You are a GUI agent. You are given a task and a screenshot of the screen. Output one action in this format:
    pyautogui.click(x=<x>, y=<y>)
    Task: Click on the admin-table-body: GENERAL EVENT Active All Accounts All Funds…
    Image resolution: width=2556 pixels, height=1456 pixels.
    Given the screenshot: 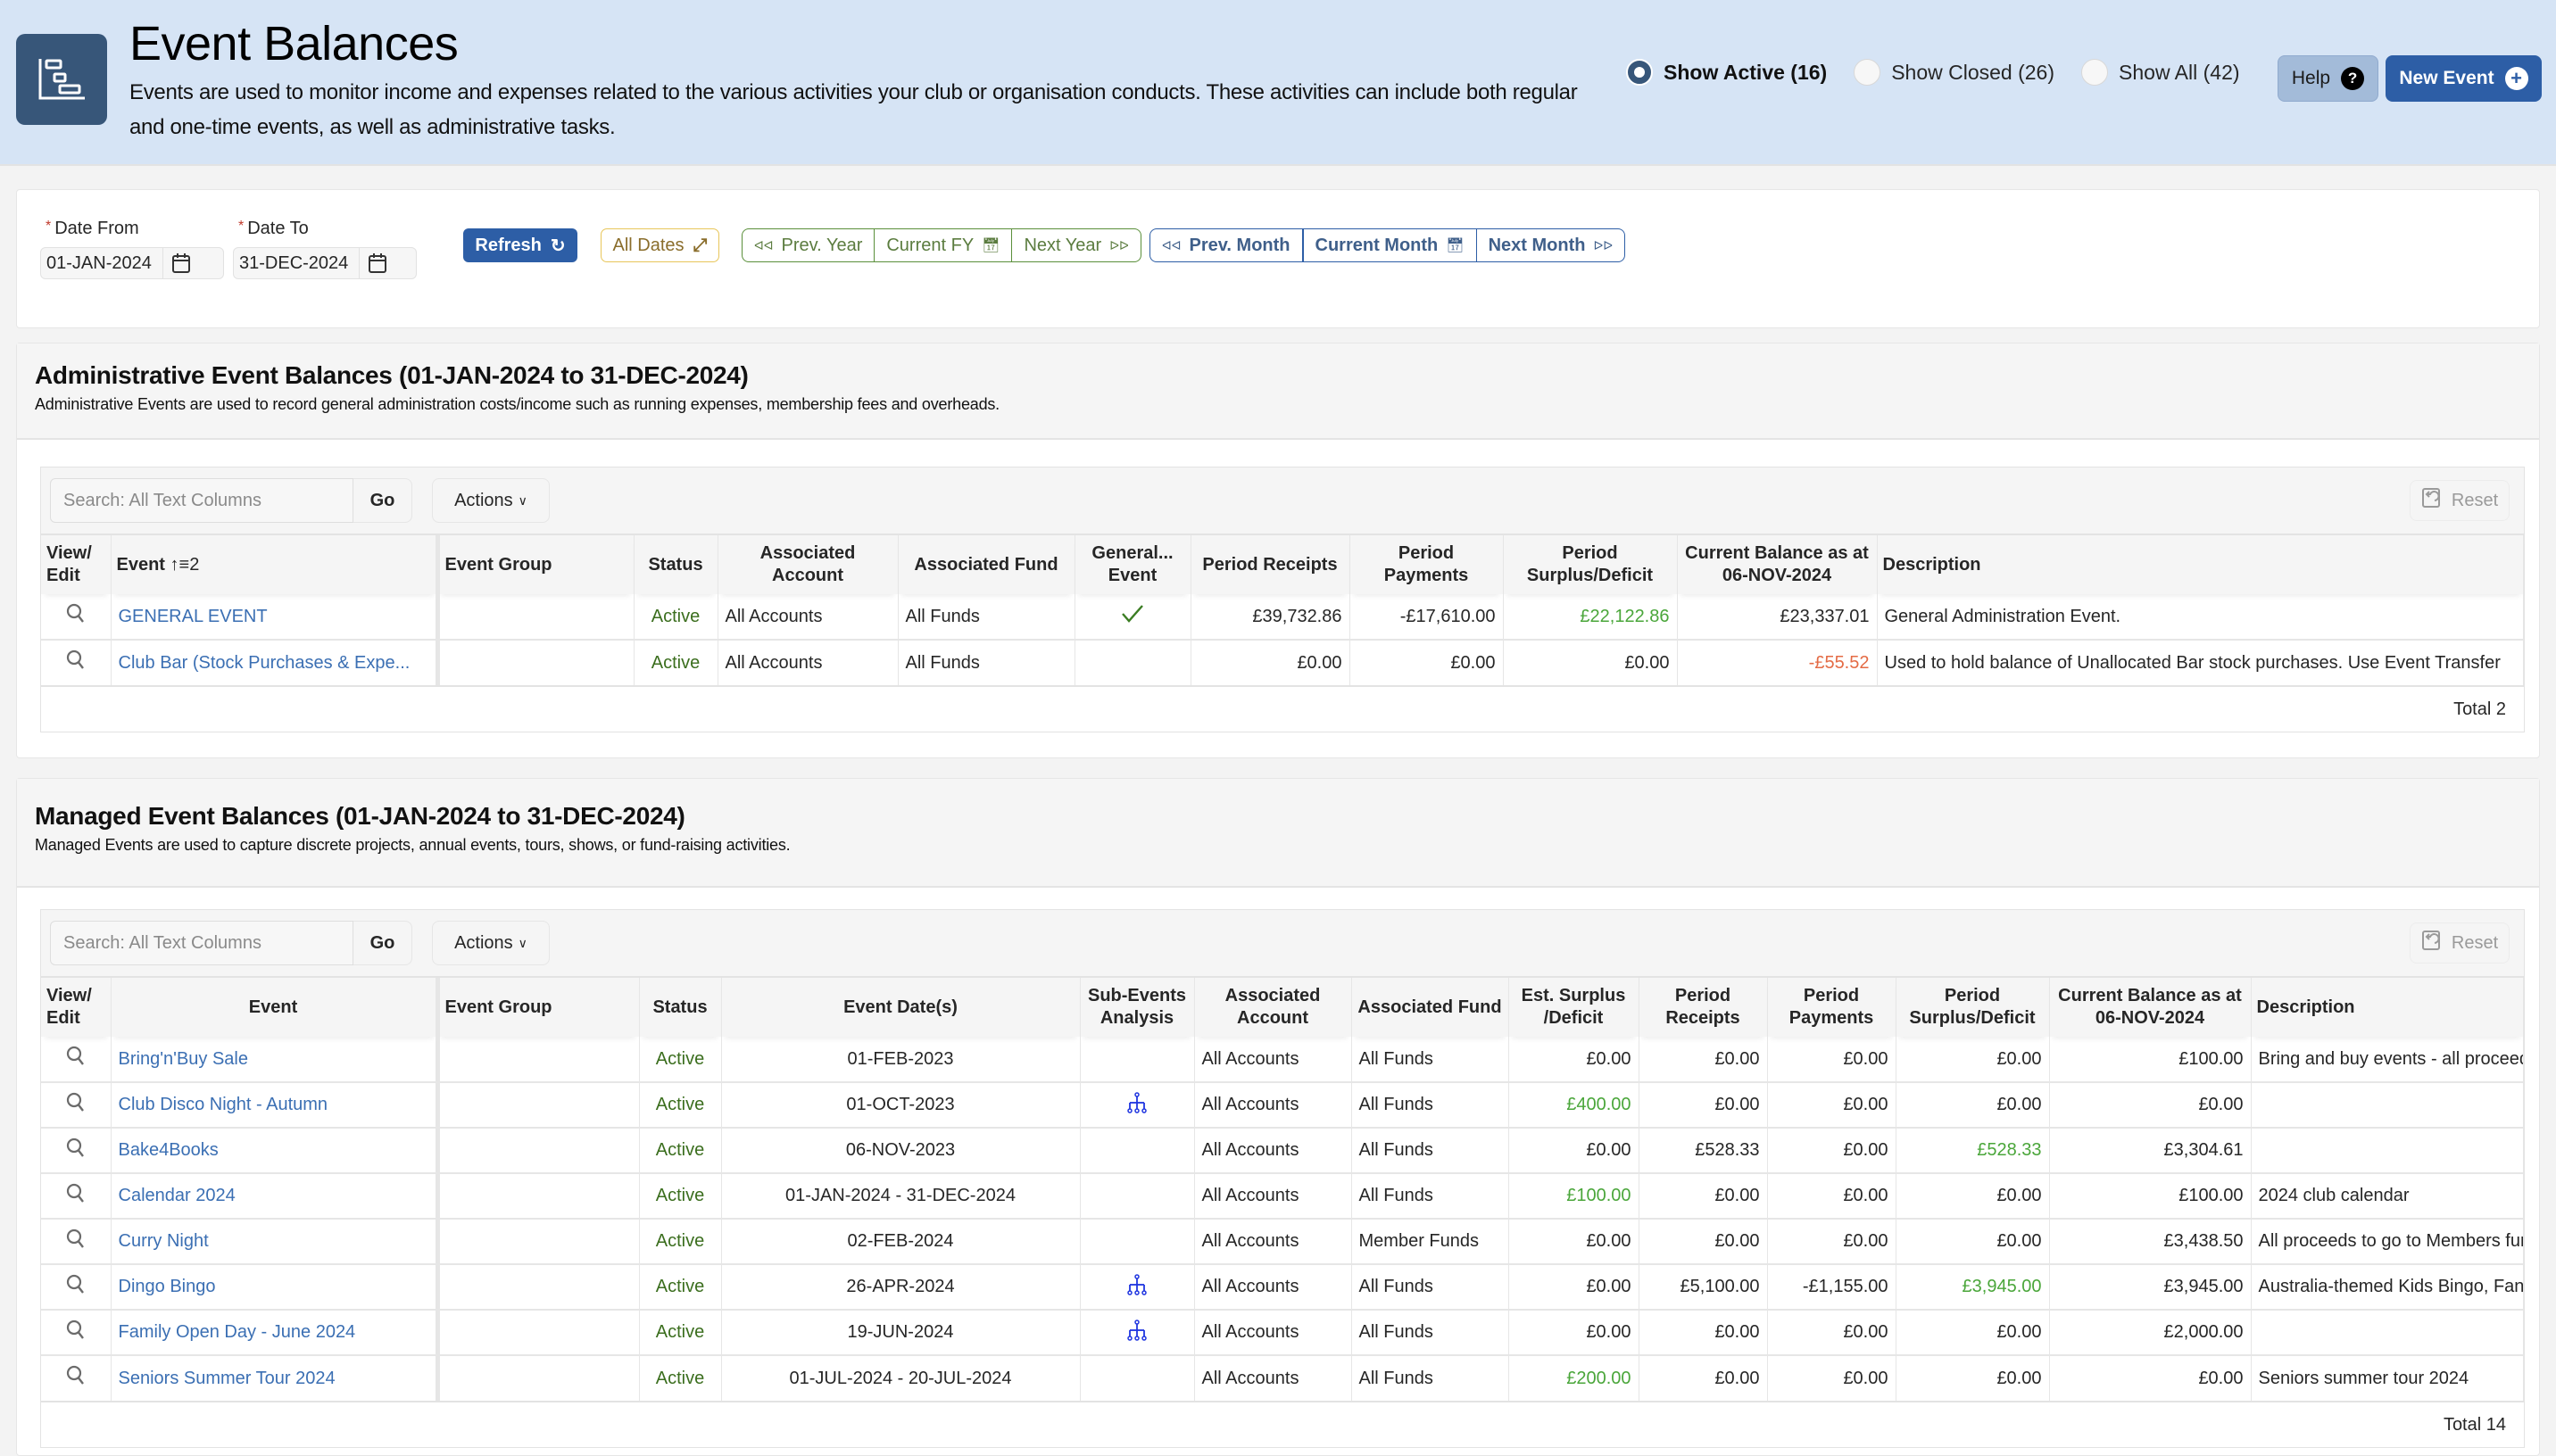 What is the action you would take?
    pyautogui.click(x=1282, y=640)
    